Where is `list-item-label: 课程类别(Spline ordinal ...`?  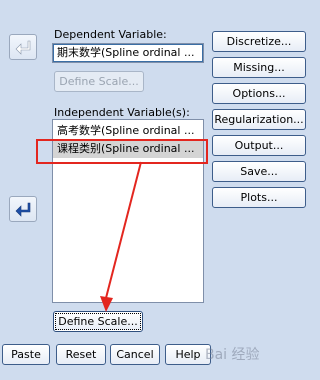
list-item-label: 课程类别(Spline ordinal ... is located at coordinates (126, 148).